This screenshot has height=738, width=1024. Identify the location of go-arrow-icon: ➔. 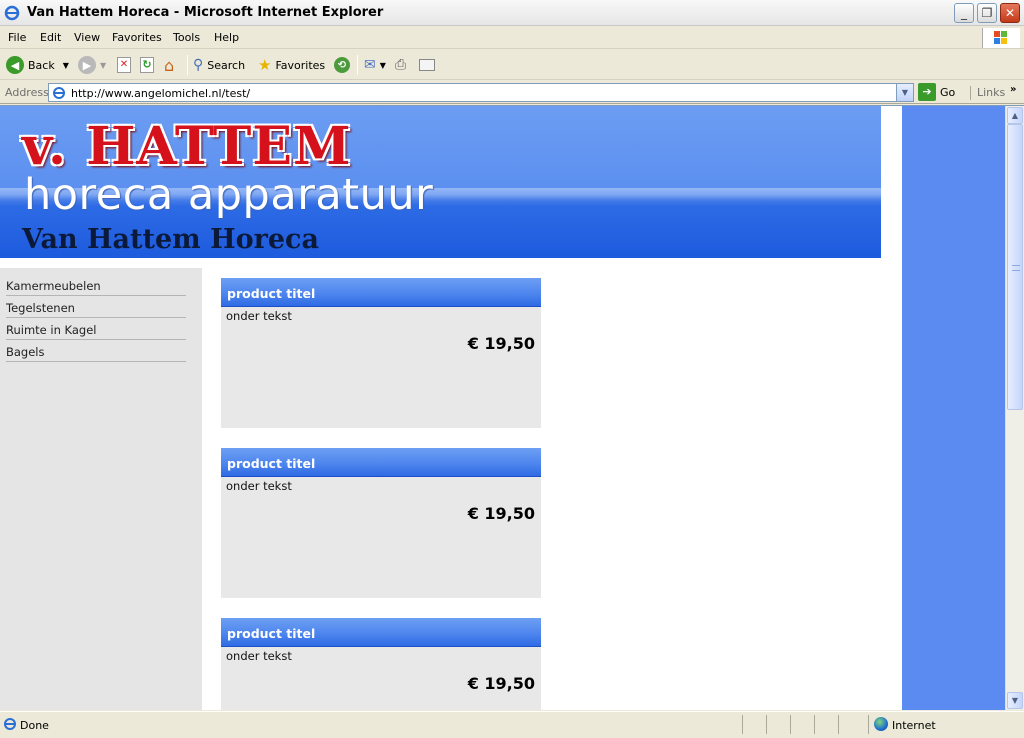
(927, 92).